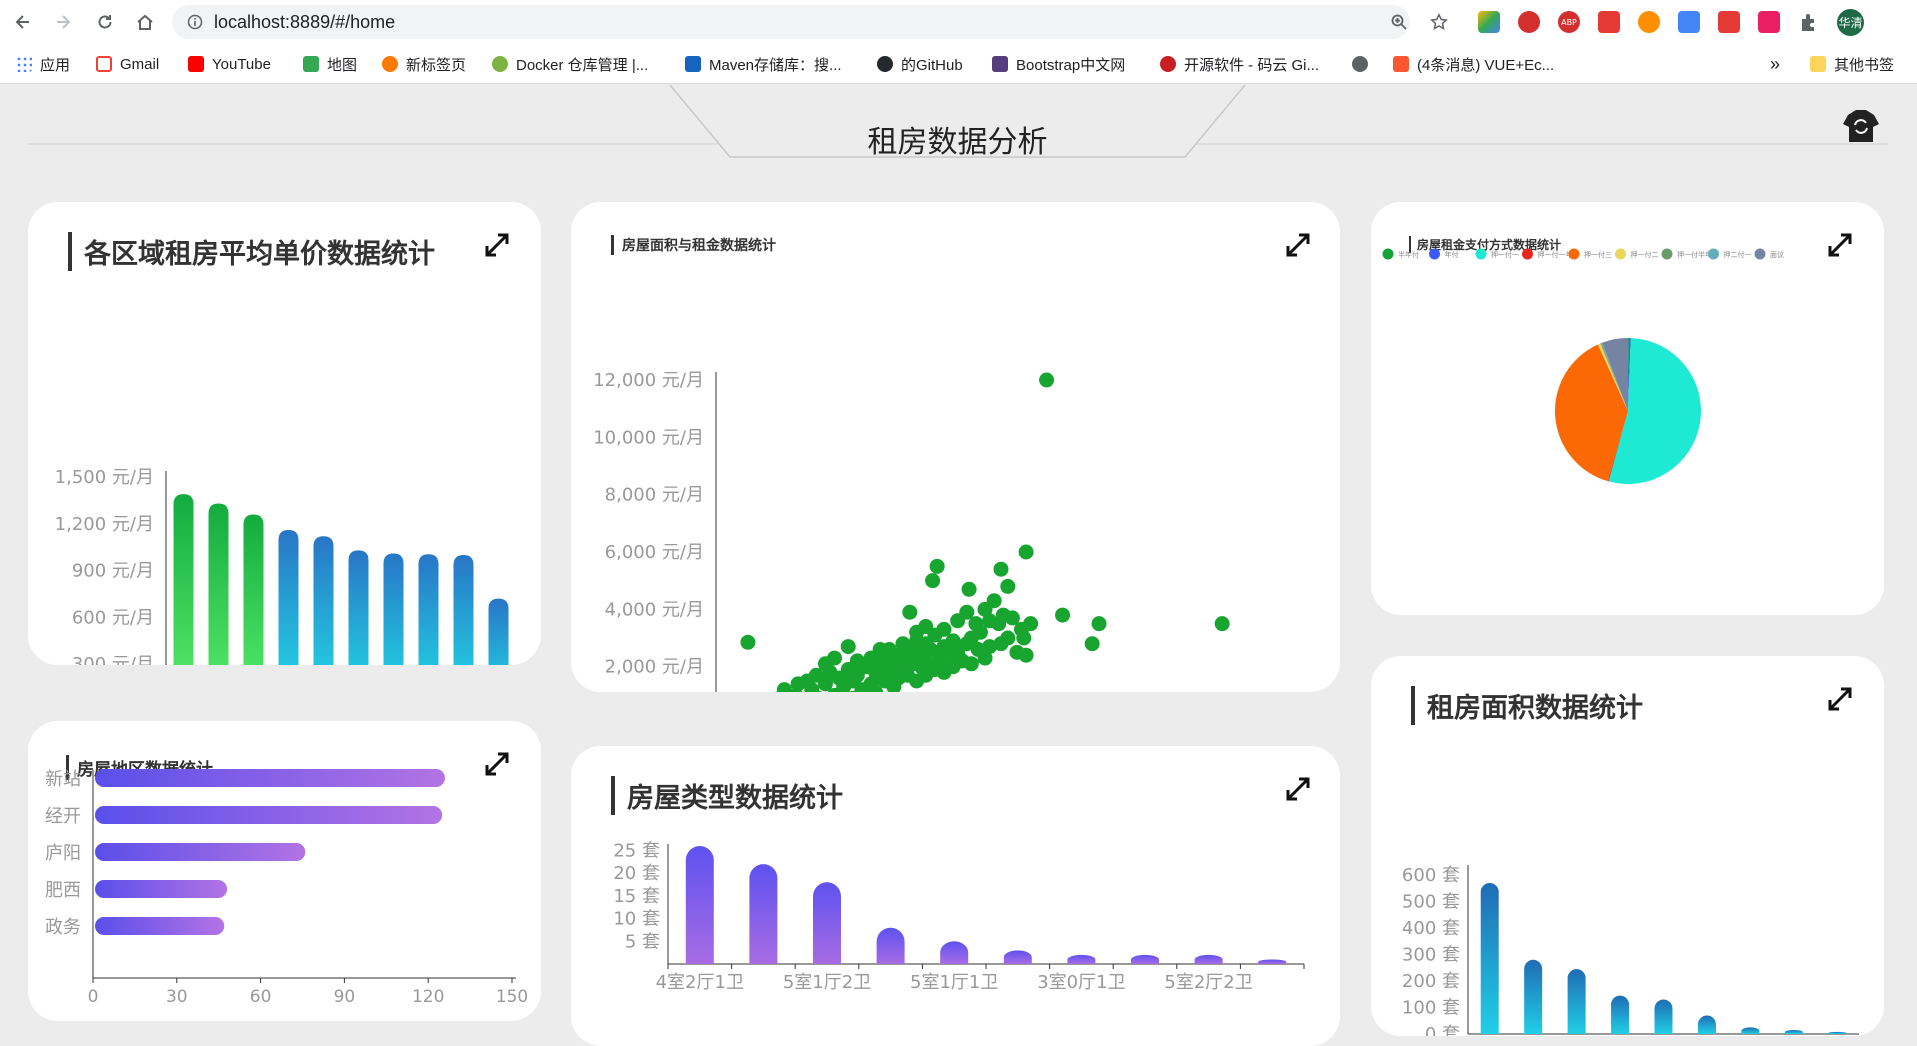 The height and width of the screenshot is (1046, 1917). Describe the element at coordinates (636, 896) in the screenshot. I see `y-tick-label: 15 套` at that location.